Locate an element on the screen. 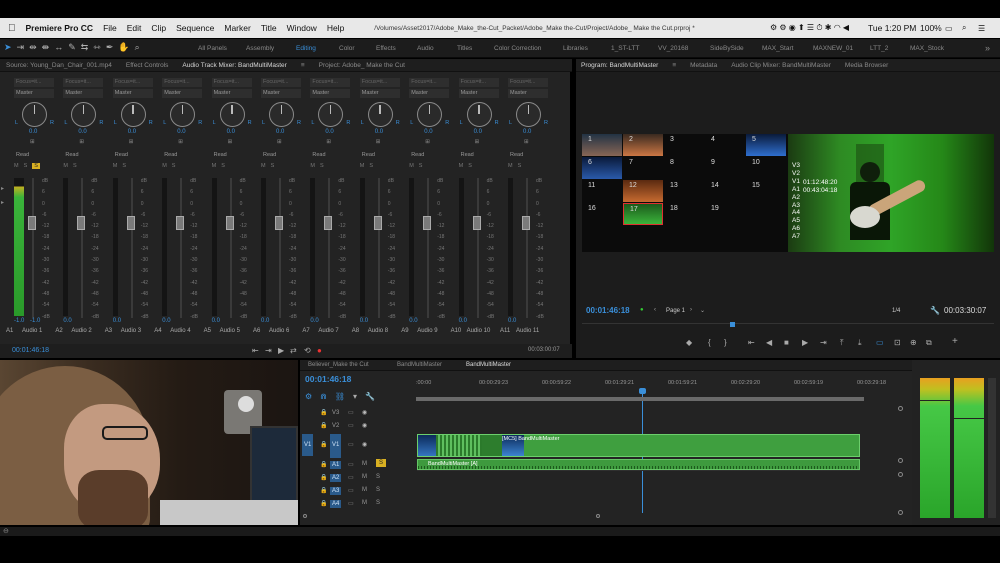  camera-angle-11: 11 is located at coordinates (602, 191).